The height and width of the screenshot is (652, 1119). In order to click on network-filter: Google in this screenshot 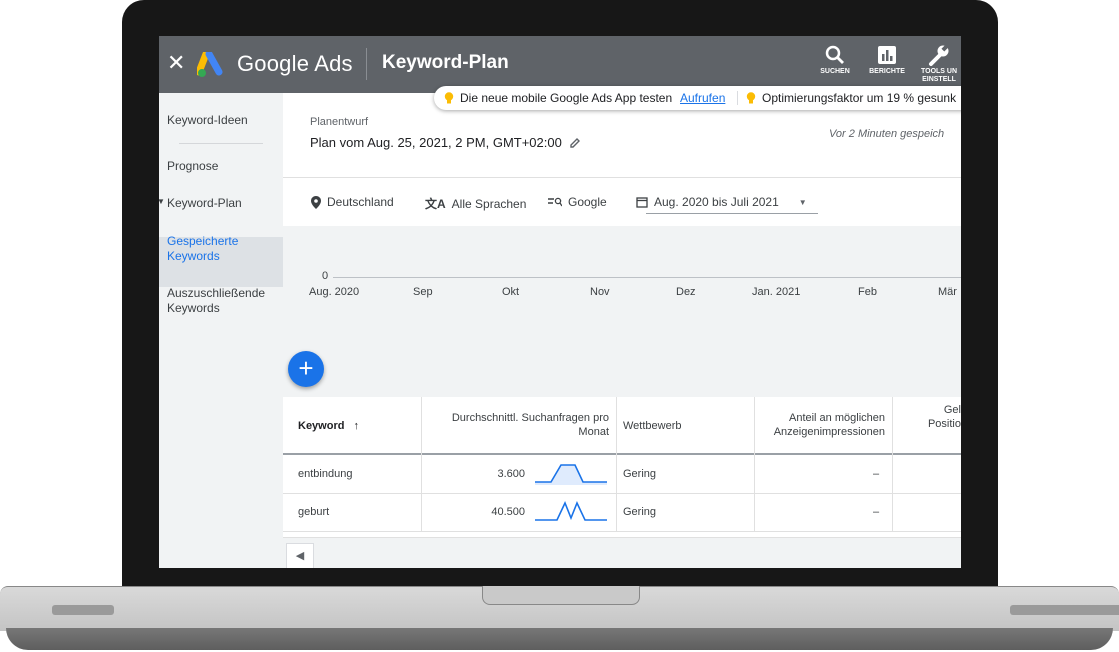, I will do `click(577, 202)`.